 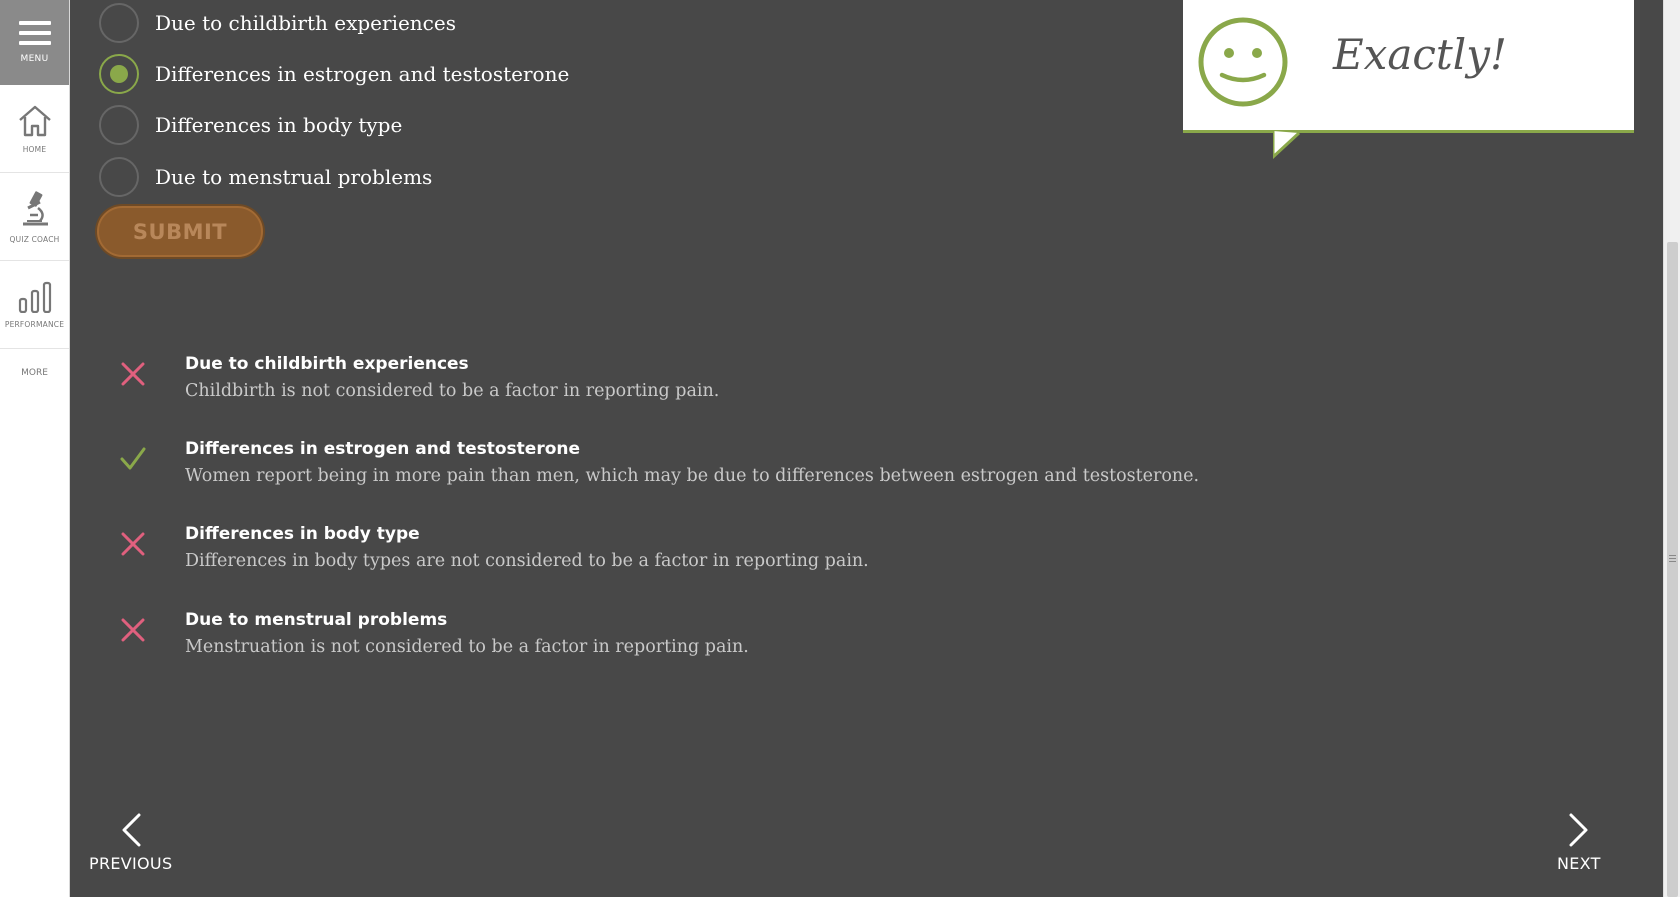 I want to click on answer-label: Due to menstrual problems, so click(x=294, y=177).